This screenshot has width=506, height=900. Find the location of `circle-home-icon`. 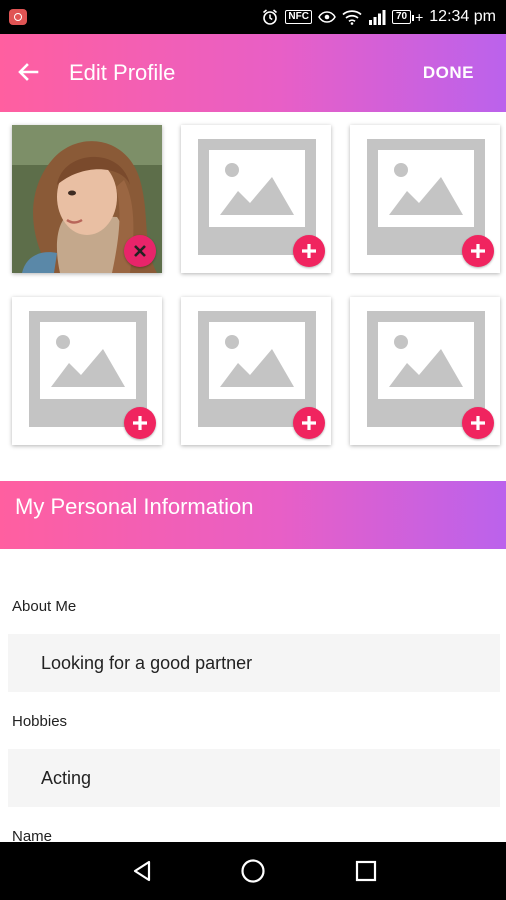

circle-home-icon is located at coordinates (253, 871).